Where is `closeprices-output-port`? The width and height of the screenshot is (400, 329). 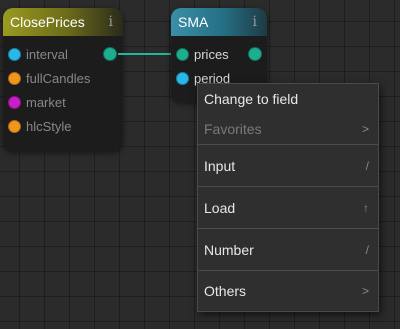 closeprices-output-port is located at coordinates (110, 54).